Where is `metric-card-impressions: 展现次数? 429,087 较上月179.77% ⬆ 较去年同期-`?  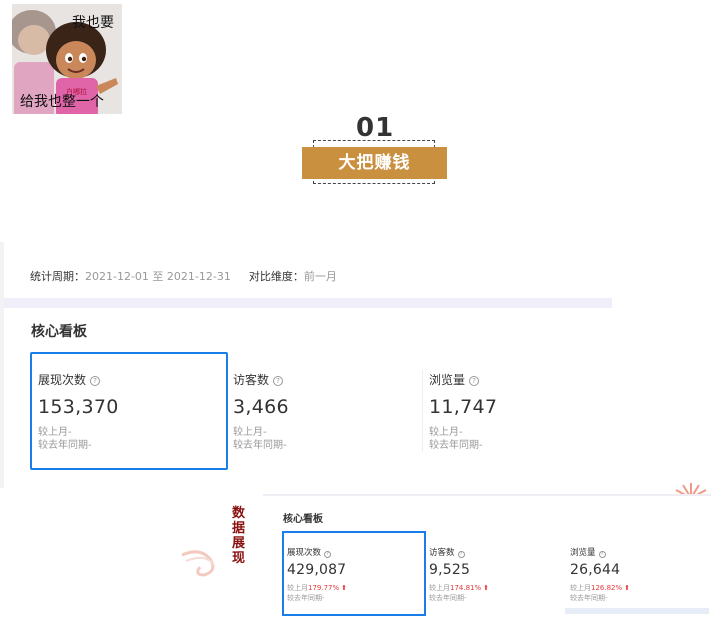
metric-card-impressions: 展现次数? 429,087 较上月179.77% ⬆ 较去年同期- is located at coordinates (317, 574).